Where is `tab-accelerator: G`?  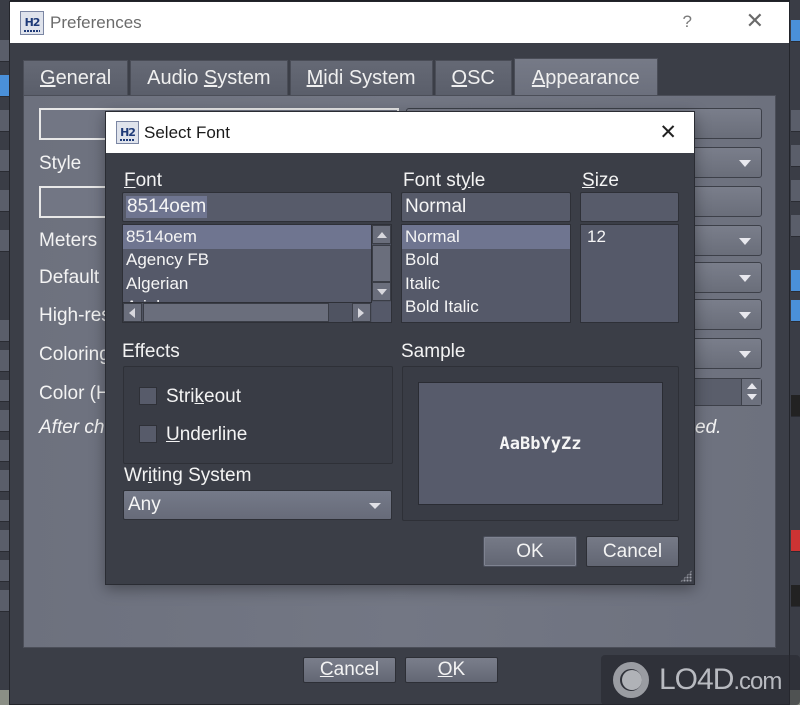
tab-accelerator: G is located at coordinates (48, 78).